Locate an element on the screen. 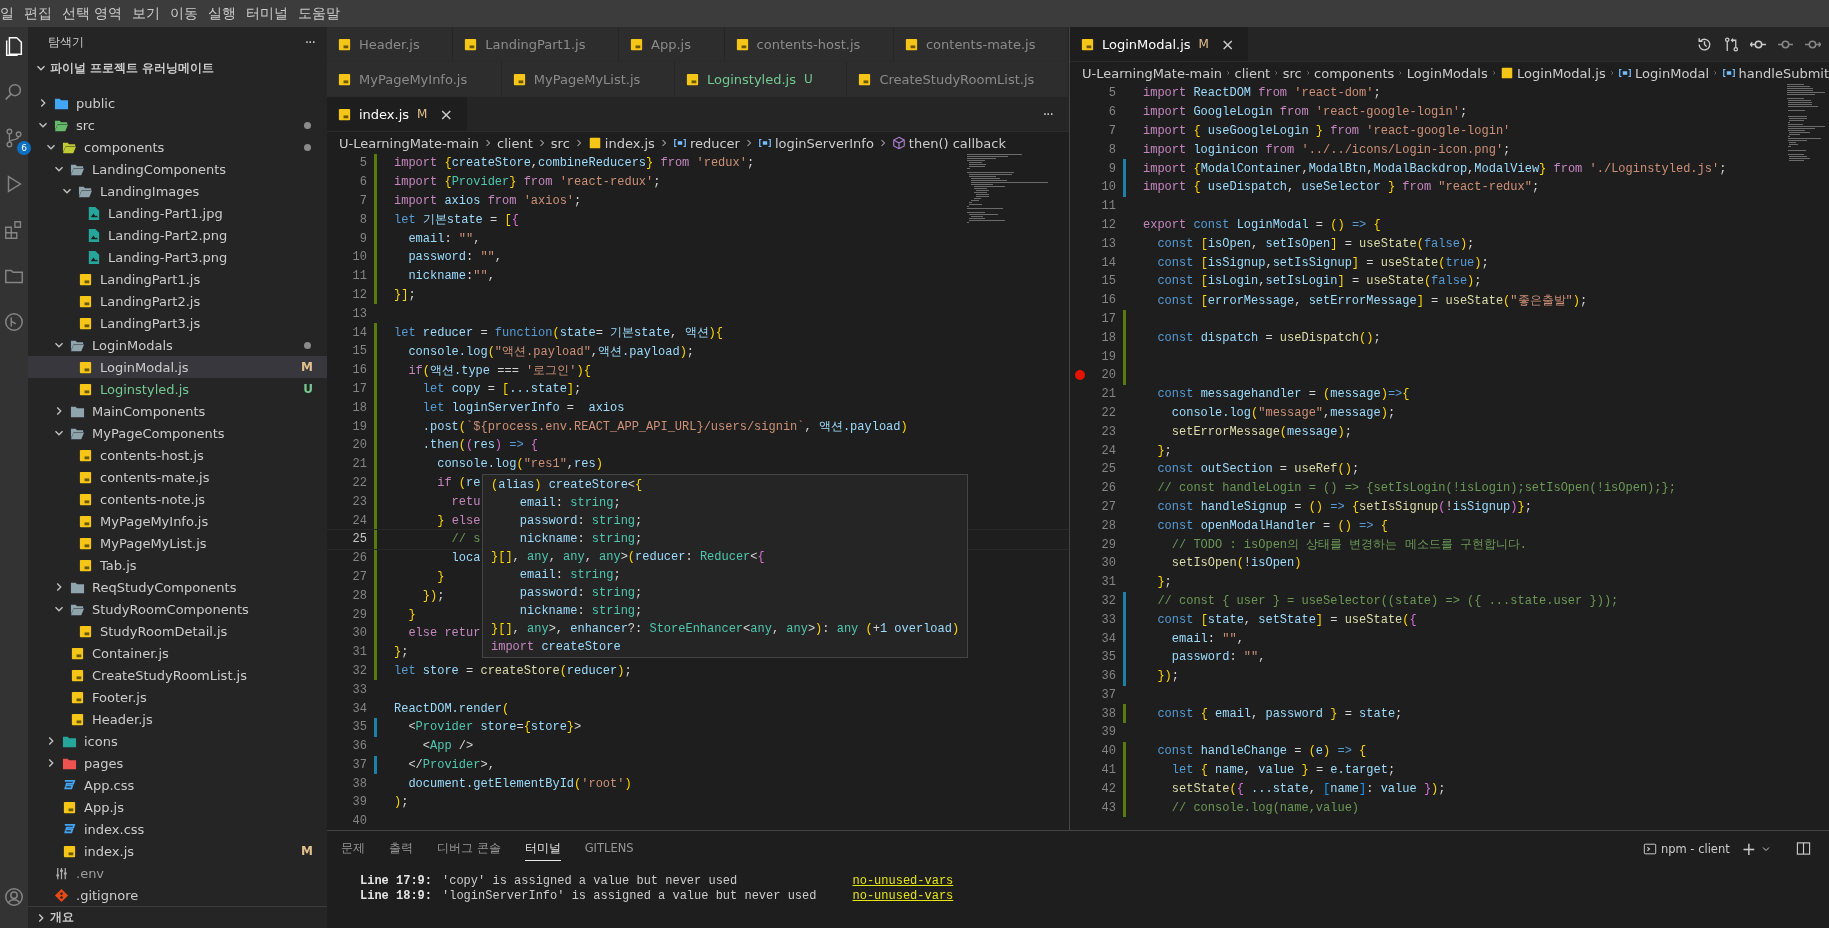 The height and width of the screenshot is (928, 1829). tree-item: Landing-Part1.jpg is located at coordinates (177, 213).